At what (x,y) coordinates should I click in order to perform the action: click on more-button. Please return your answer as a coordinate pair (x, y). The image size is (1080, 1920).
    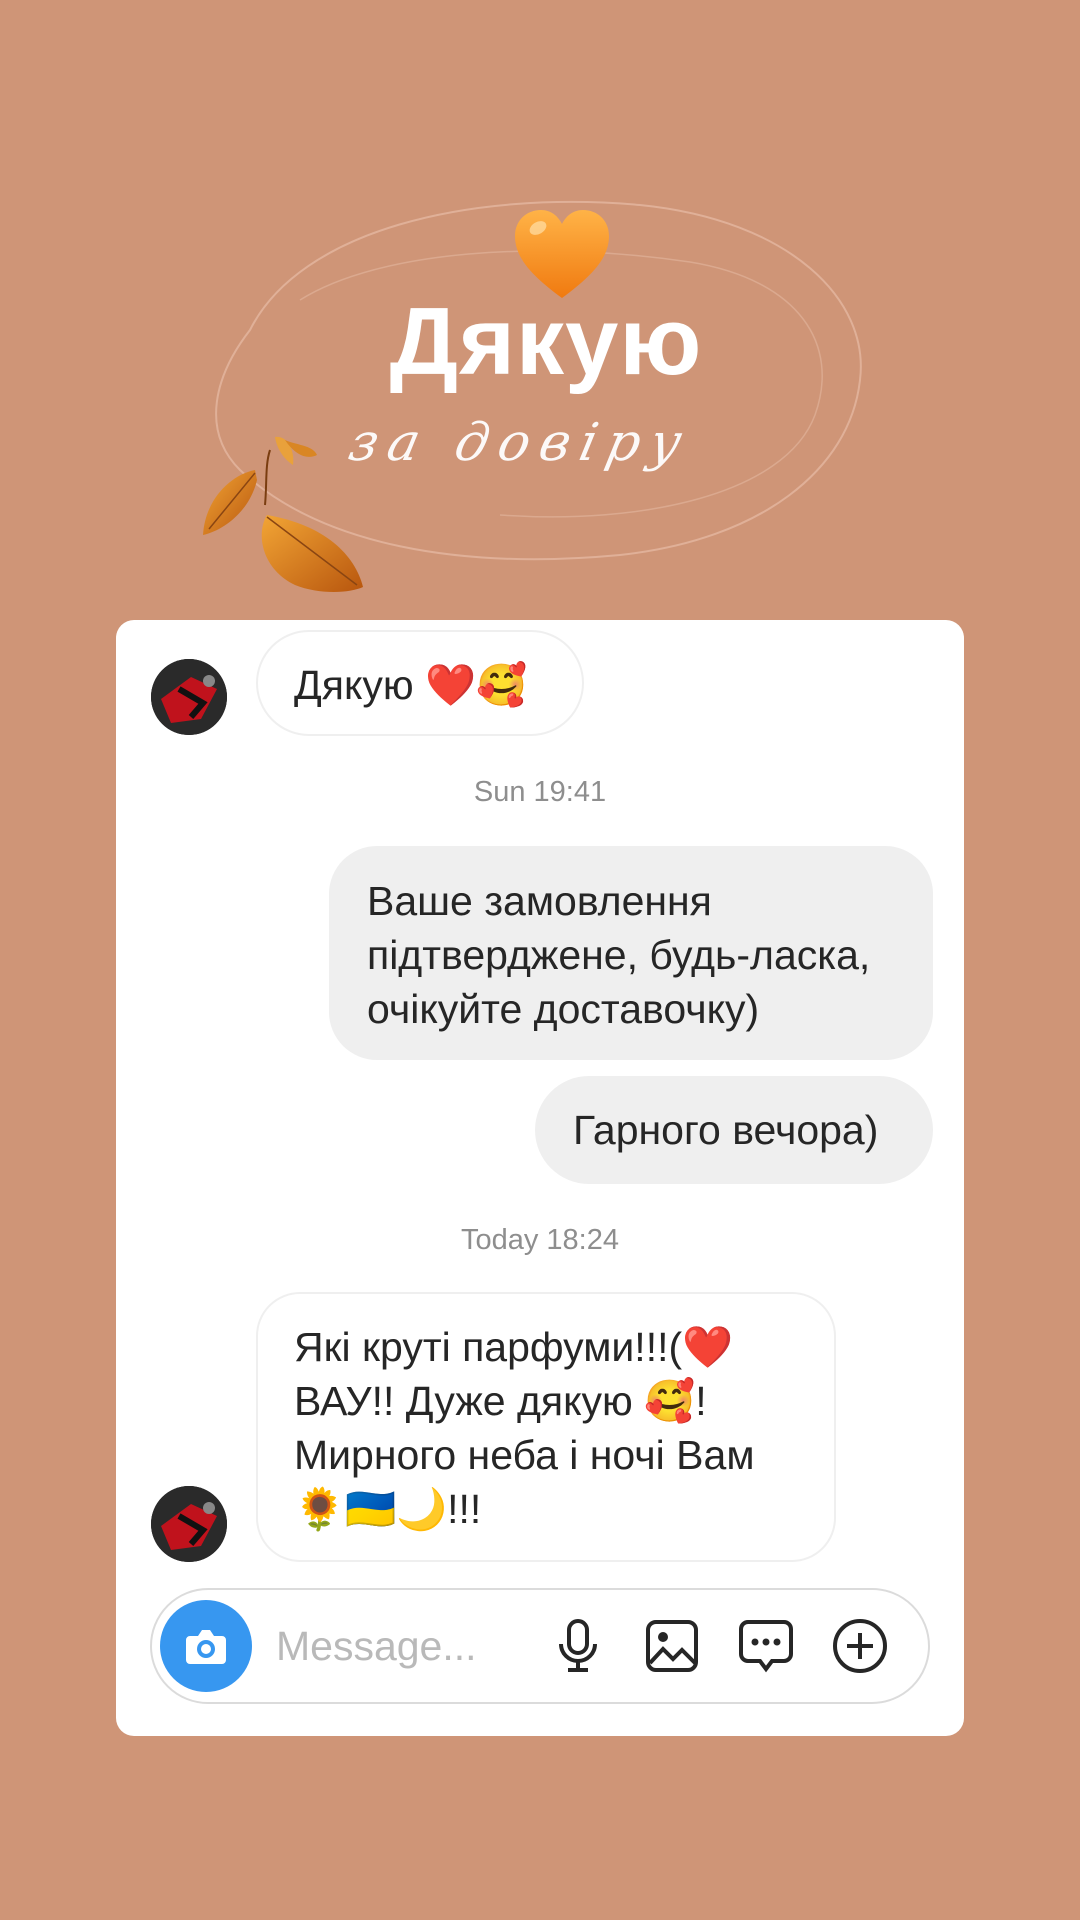
    Looking at the image, I should click on (860, 1646).